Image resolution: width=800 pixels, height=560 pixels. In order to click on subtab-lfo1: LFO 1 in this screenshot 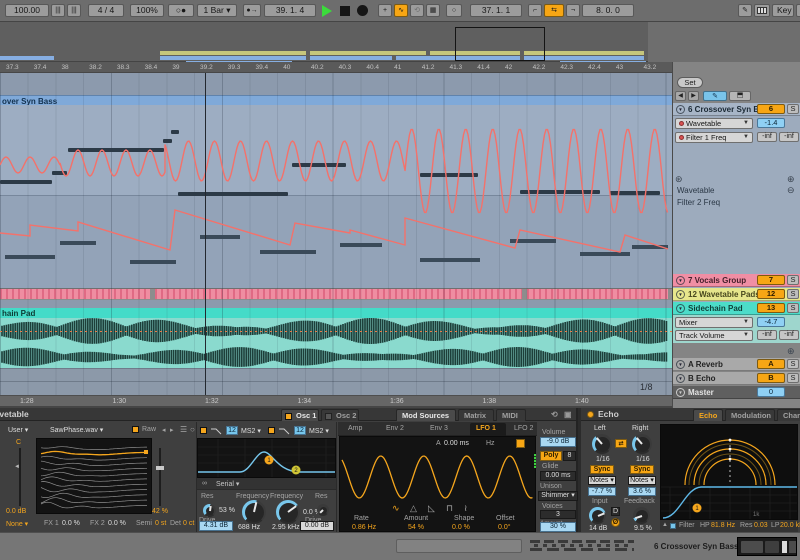, I will do `click(486, 428)`.